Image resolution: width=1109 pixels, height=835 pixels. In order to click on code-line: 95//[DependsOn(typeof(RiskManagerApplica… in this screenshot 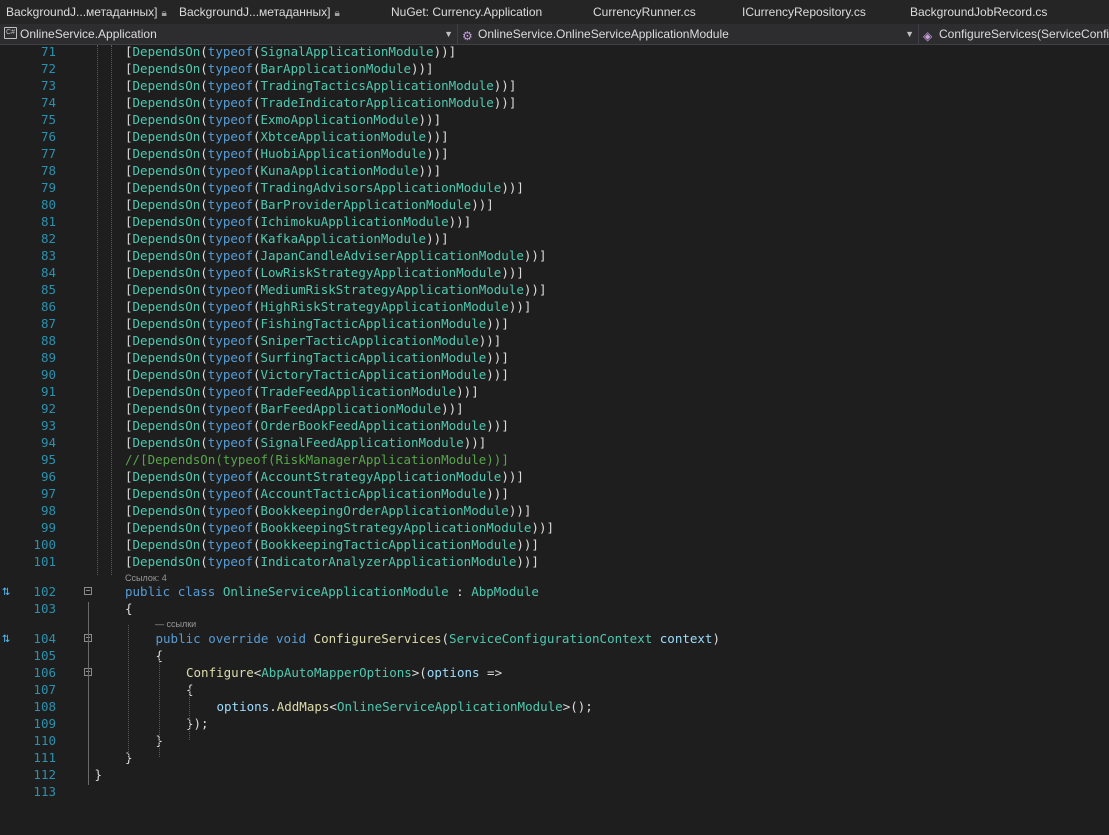, I will do `click(554, 459)`.